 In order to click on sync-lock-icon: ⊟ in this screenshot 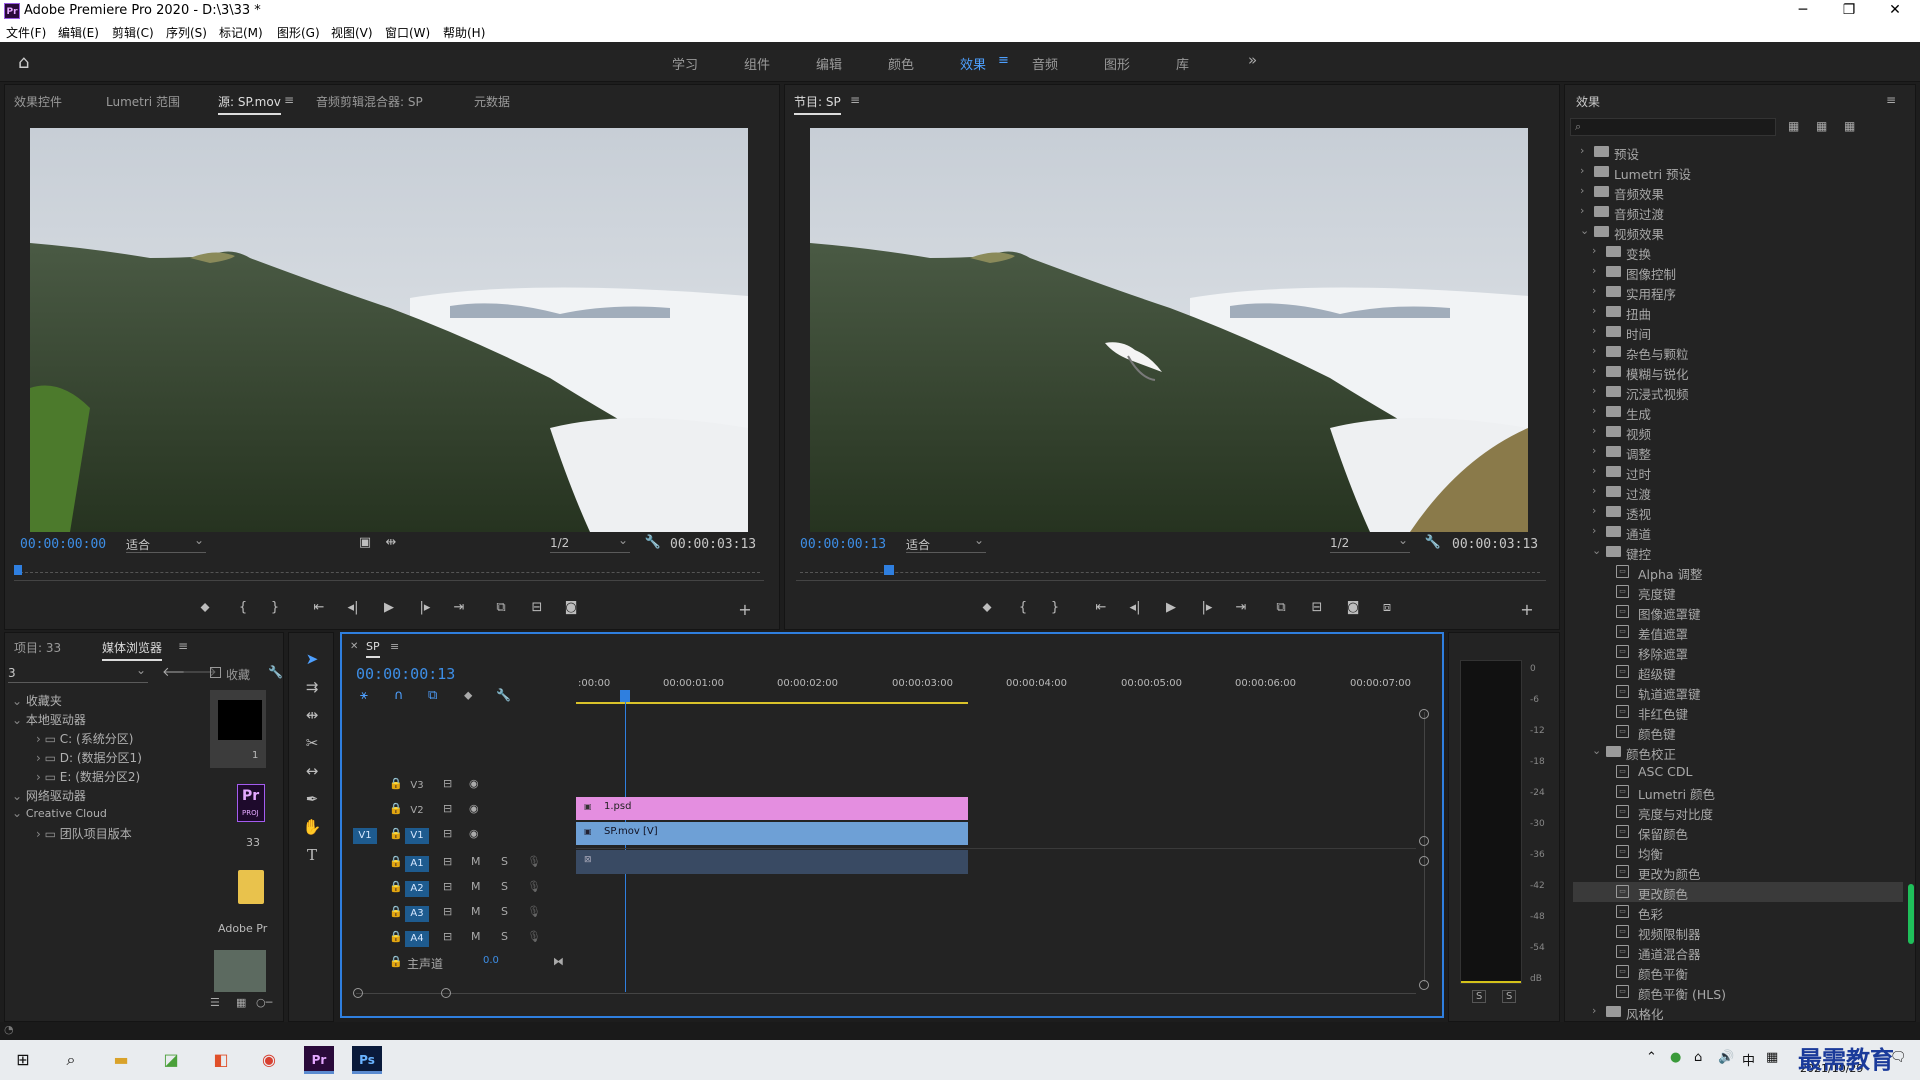, I will do `click(447, 808)`.